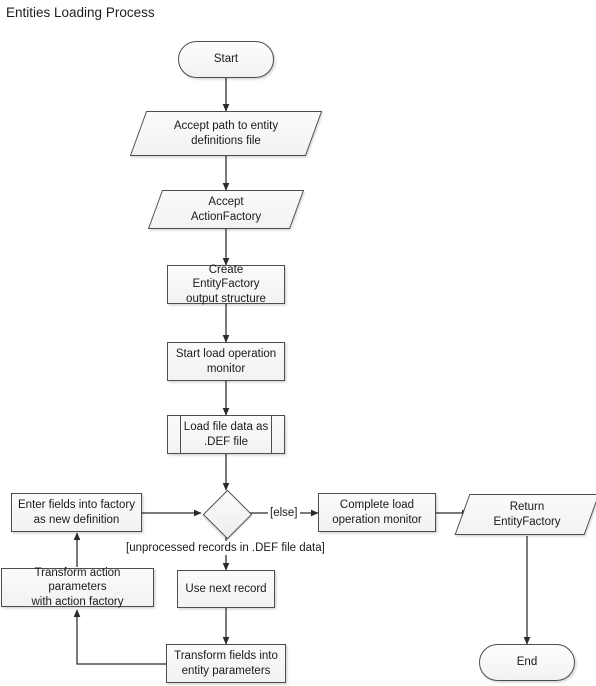 The image size is (596, 686). I want to click on node-accept-actionfactory: Accept ActionFactory, so click(226, 209).